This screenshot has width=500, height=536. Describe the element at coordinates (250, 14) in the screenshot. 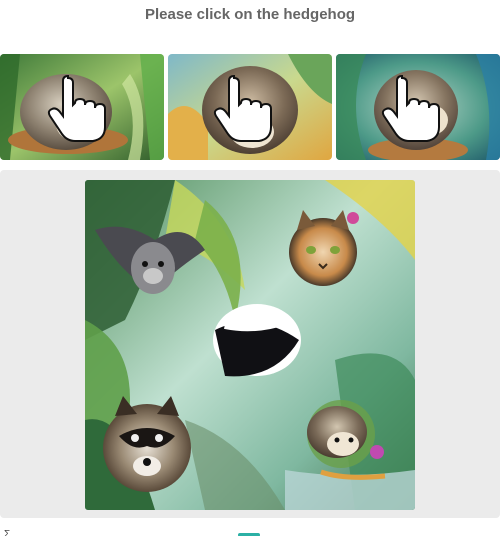

I see `instruction-text: Please click on the hedgehog` at that location.